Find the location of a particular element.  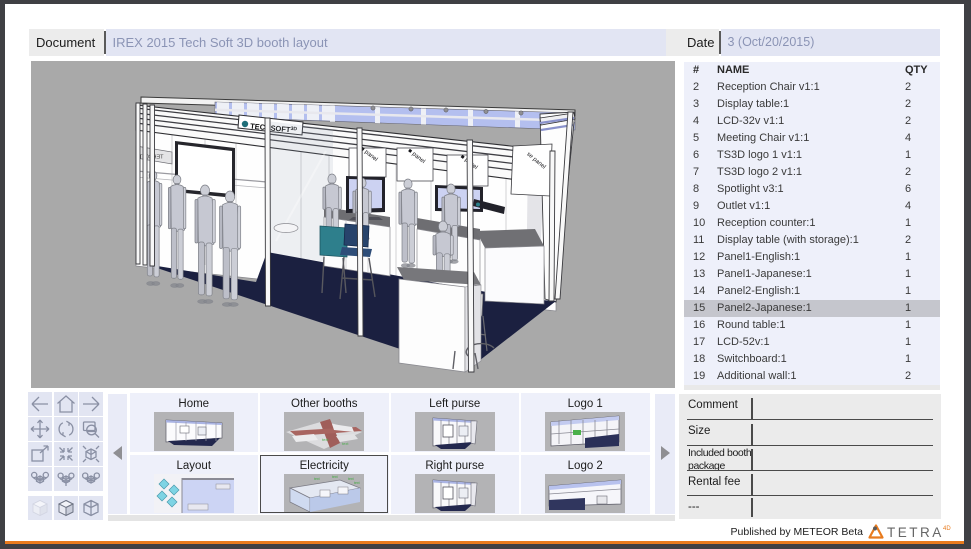

svg-text: 4D is located at coordinates (947, 529).